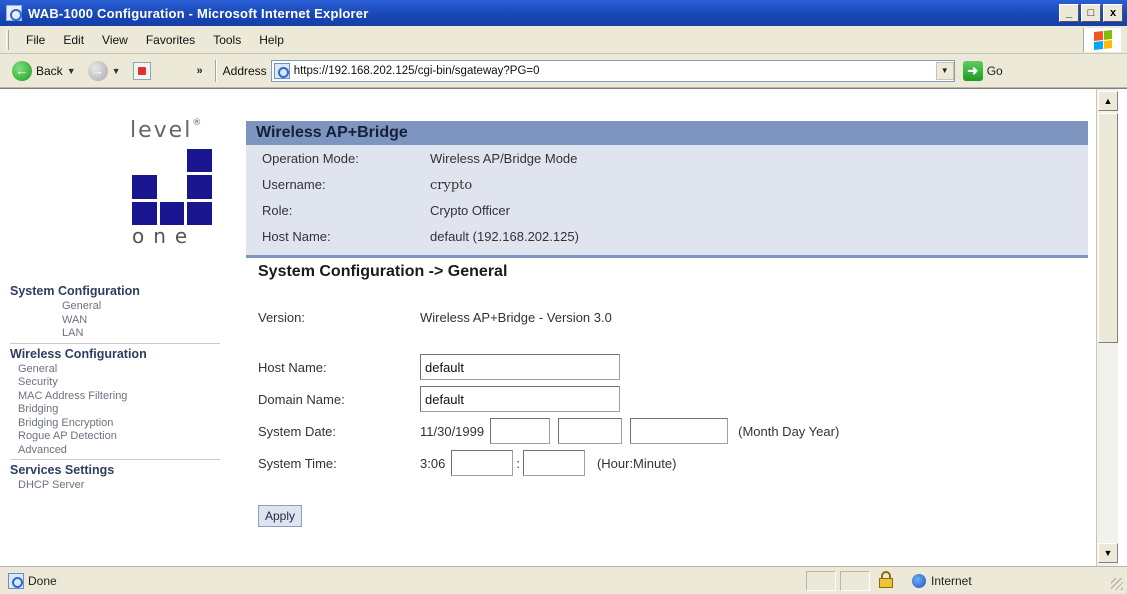  I want to click on nav-item-system-general: General, so click(120, 307).